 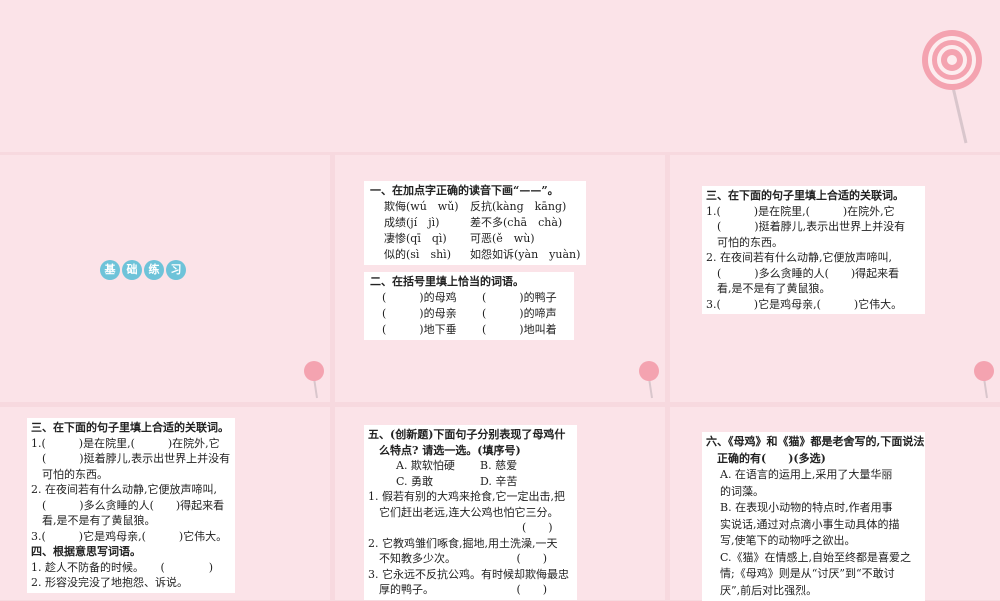 What do you see at coordinates (447, 281) in the screenshot?
I see `question-title: 二、在括号里填上恰当的词语。` at bounding box center [447, 281].